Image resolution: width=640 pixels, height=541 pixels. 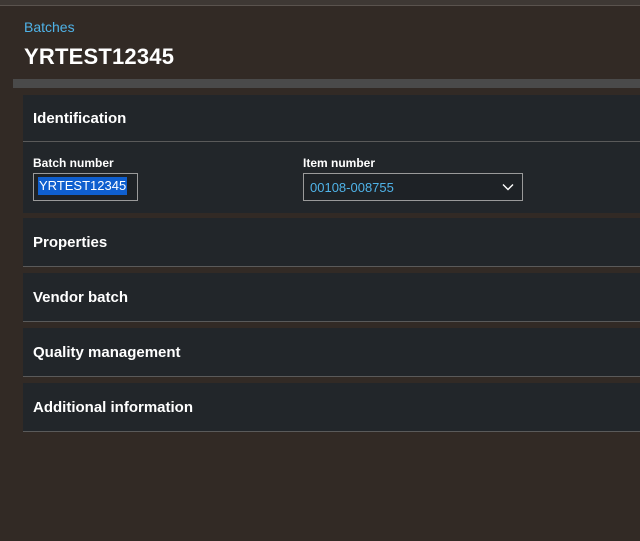 I want to click on breadcrumb: Batches, so click(x=49, y=27).